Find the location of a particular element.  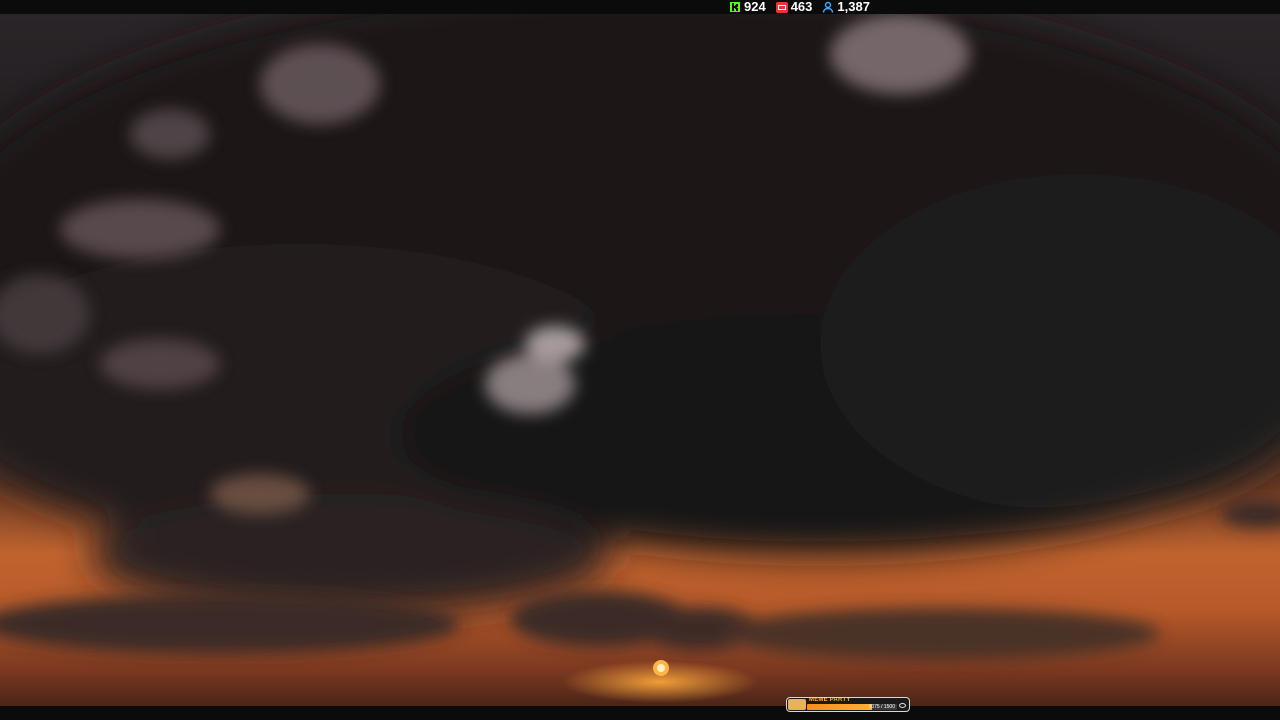

widget-progress-text: 1075 / 1500 is located at coordinates (881, 707).